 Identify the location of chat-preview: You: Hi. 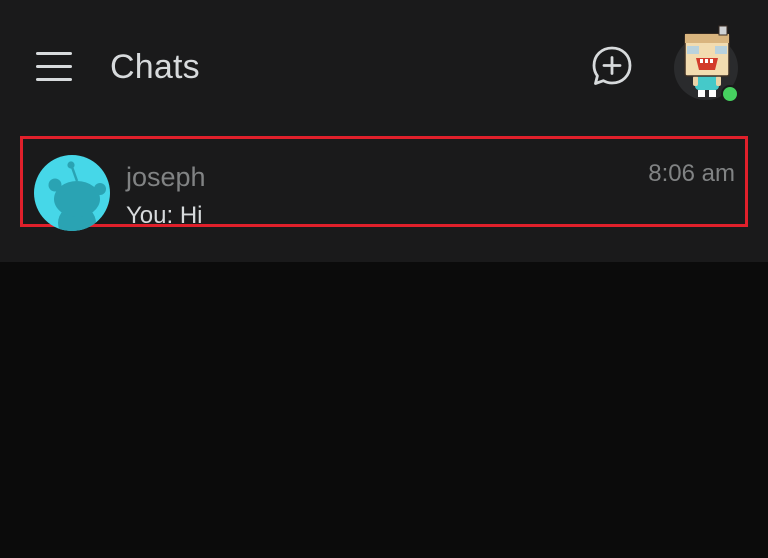
(164, 215).